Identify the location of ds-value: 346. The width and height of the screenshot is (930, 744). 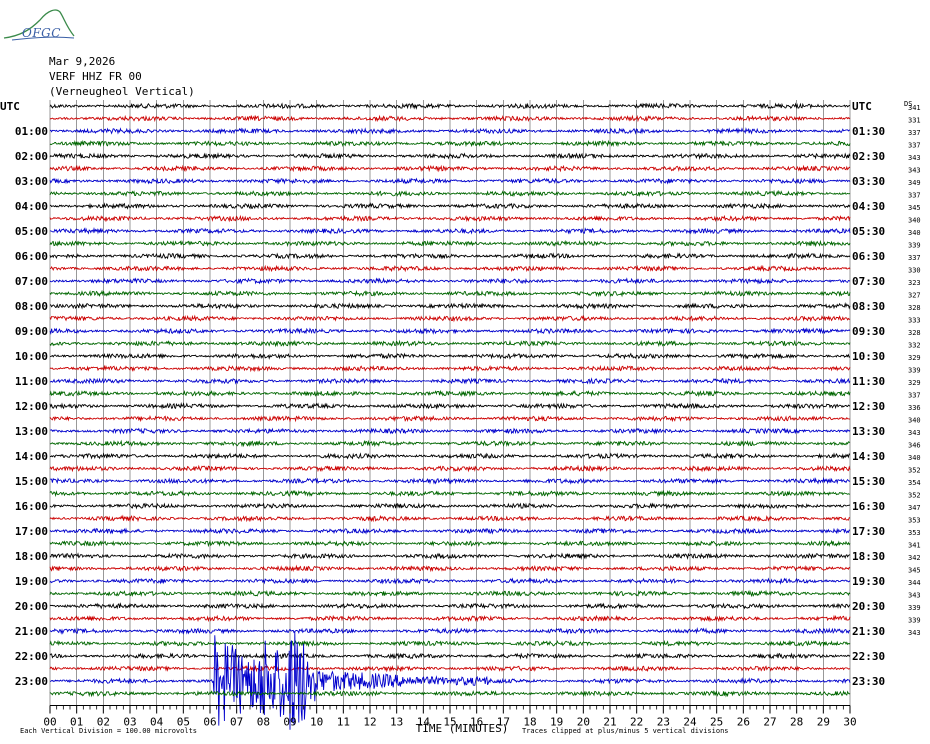
(914, 446).